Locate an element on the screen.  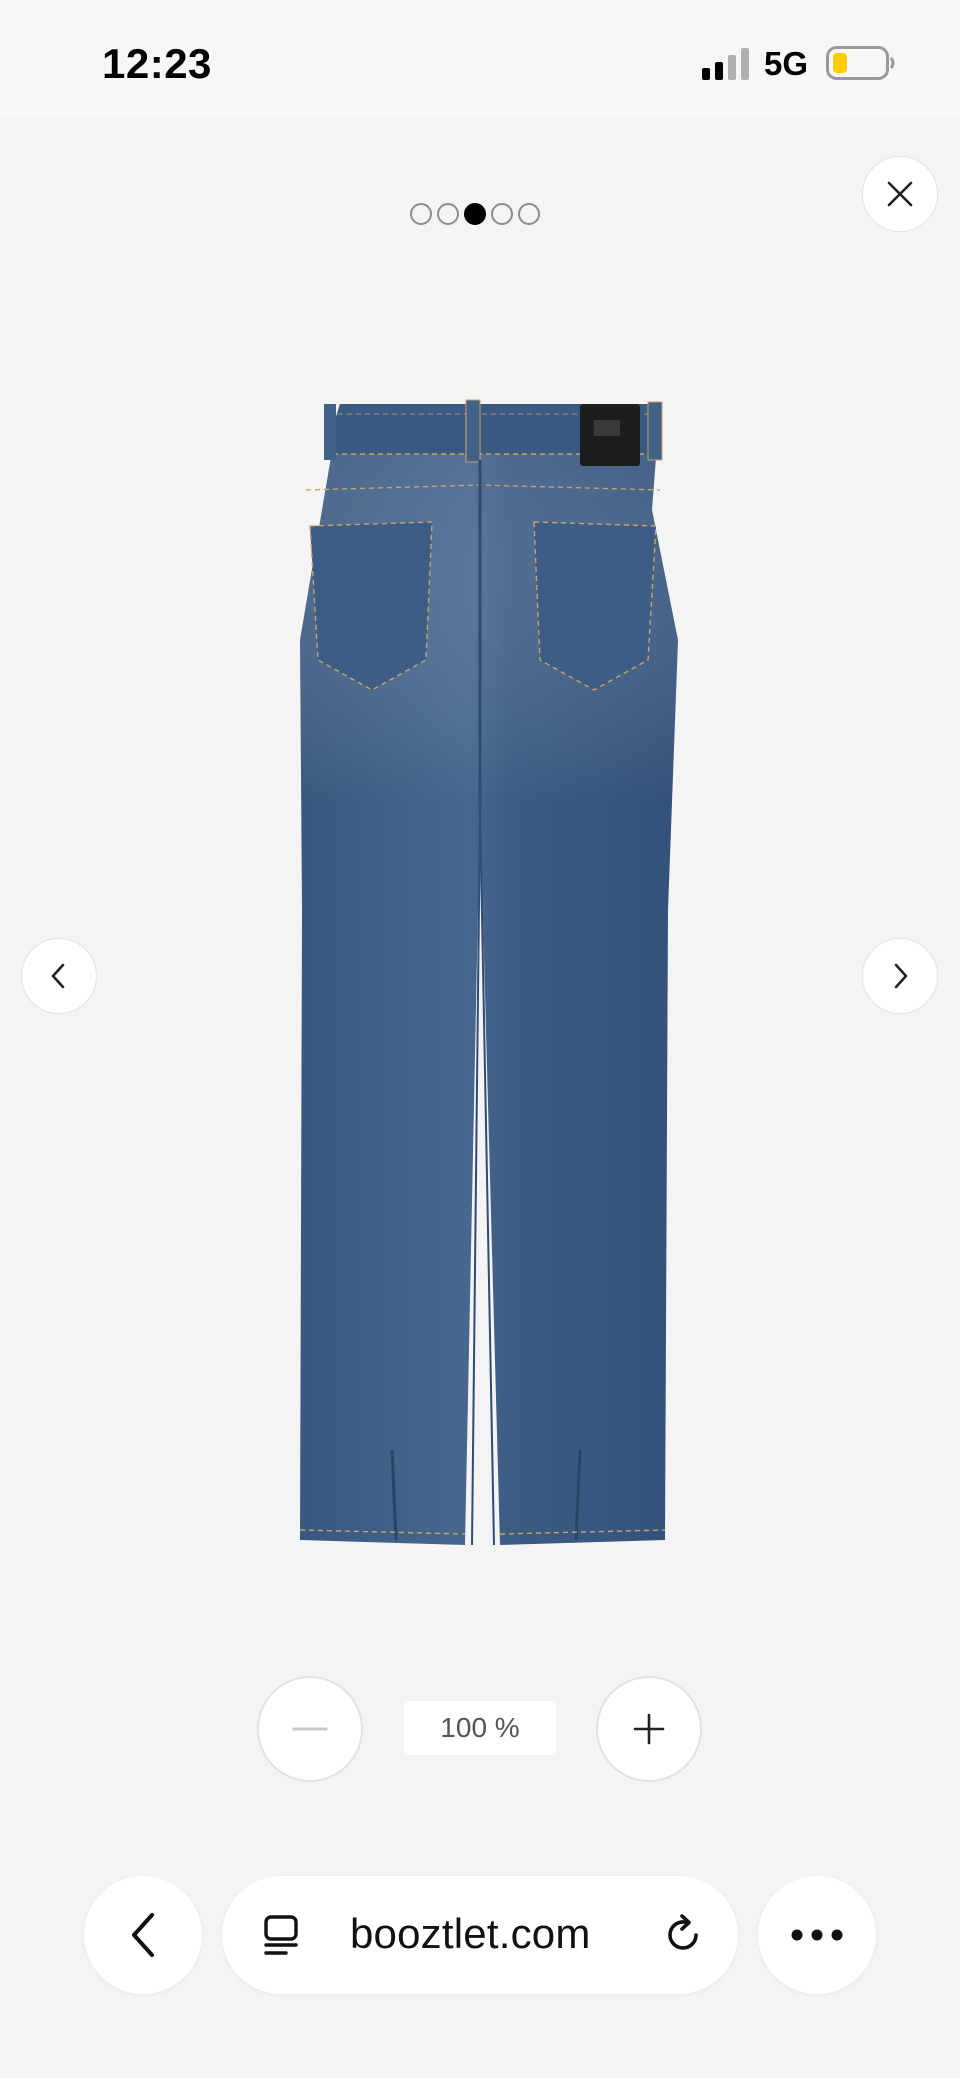
pager-dot-active is located at coordinates (475, 214).